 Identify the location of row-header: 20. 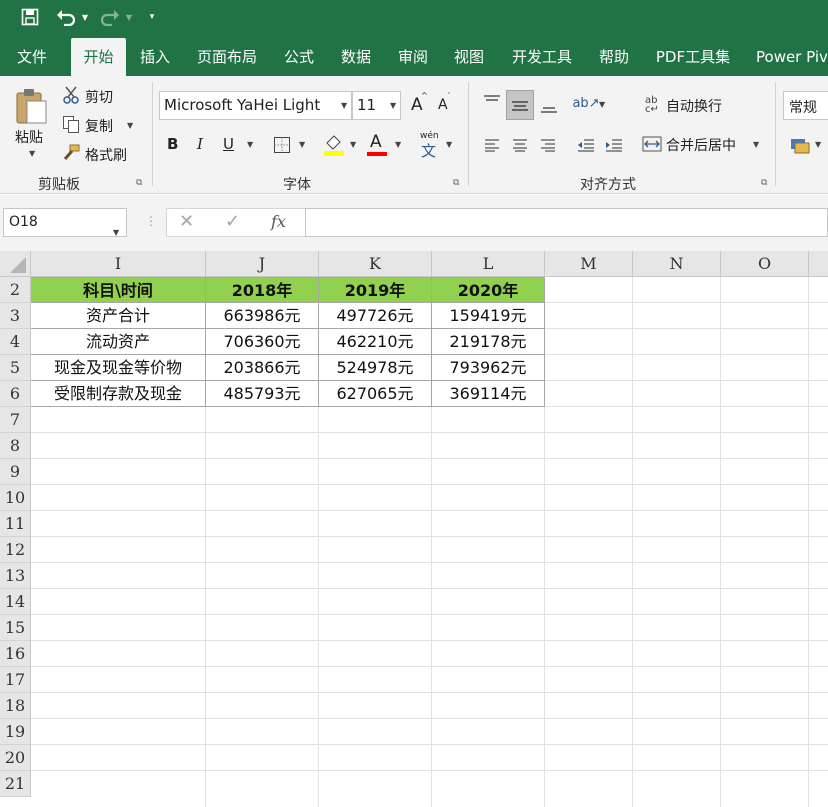
(15, 758).